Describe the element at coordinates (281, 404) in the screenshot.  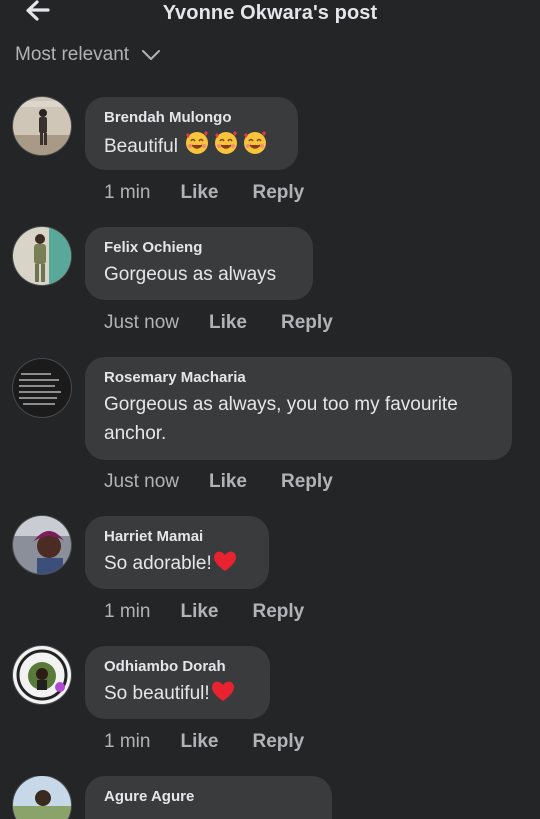
I see `comment-text-line: Gorgeous as always, you too my favourite` at that location.